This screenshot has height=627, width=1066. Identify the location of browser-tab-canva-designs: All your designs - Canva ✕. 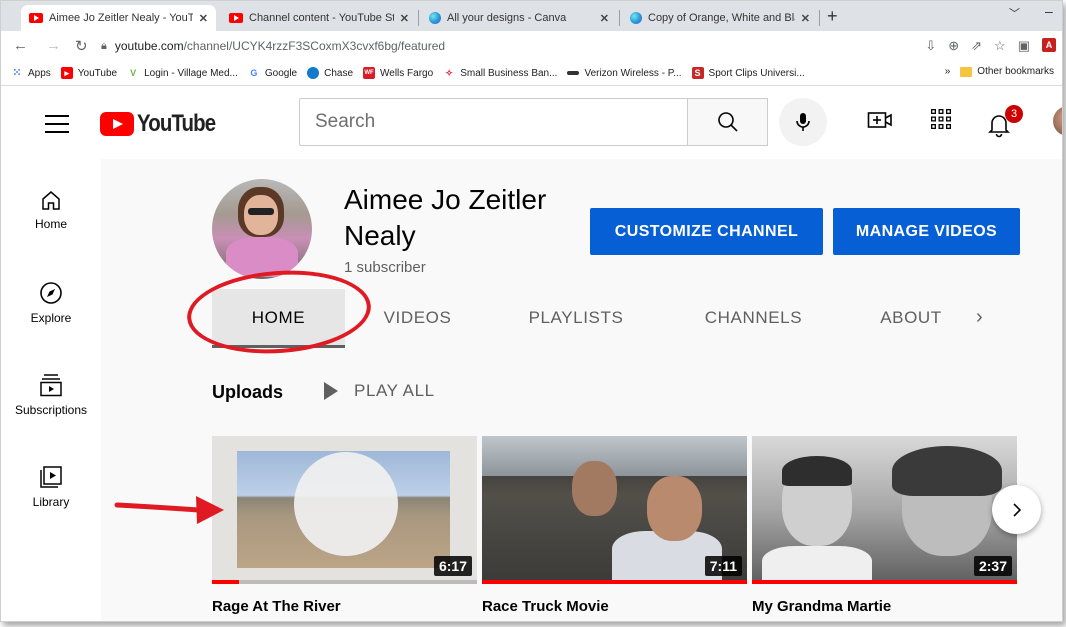
(519, 18).